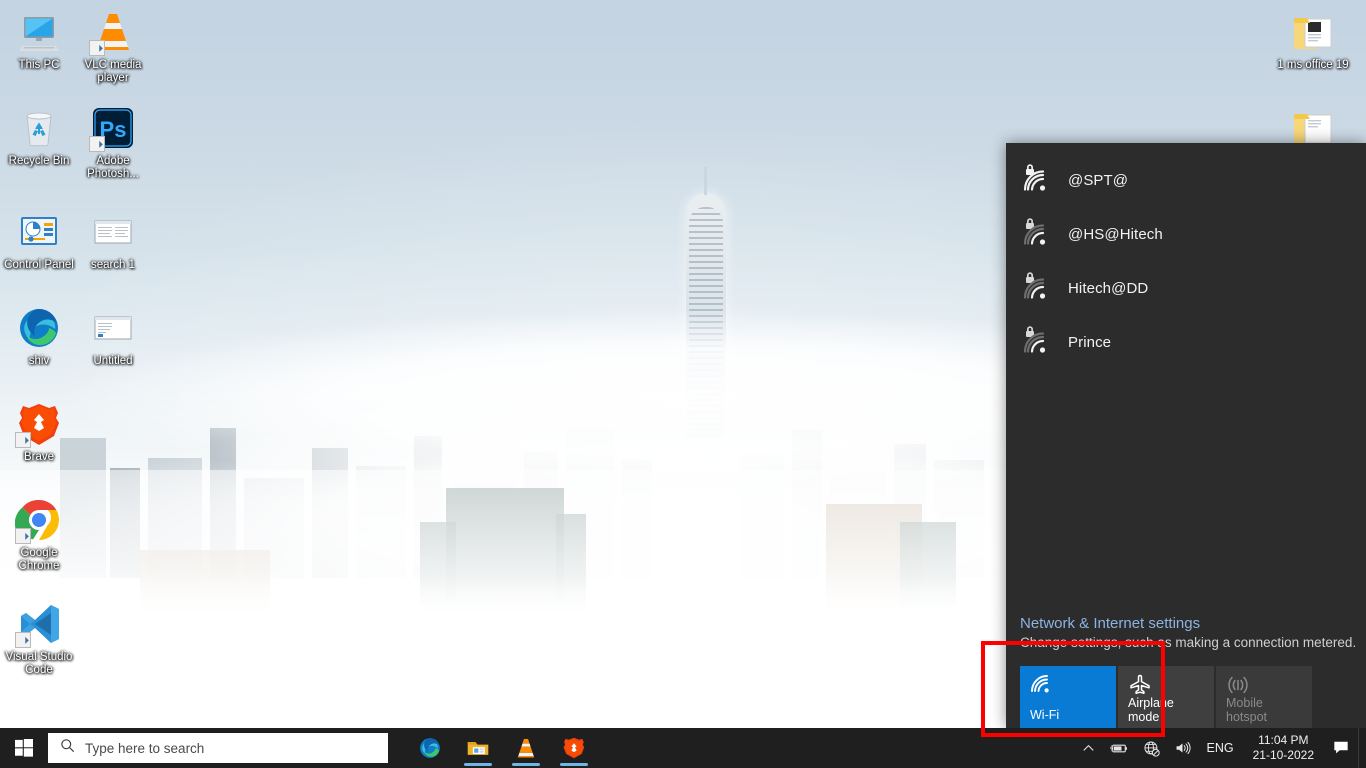 The image size is (1366, 768). I want to click on desktop-icon-vlc: VLC media player, so click(113, 46).